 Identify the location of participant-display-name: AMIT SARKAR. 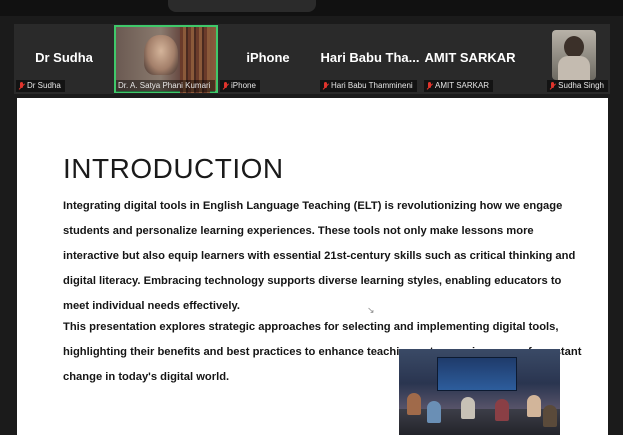
(470, 57).